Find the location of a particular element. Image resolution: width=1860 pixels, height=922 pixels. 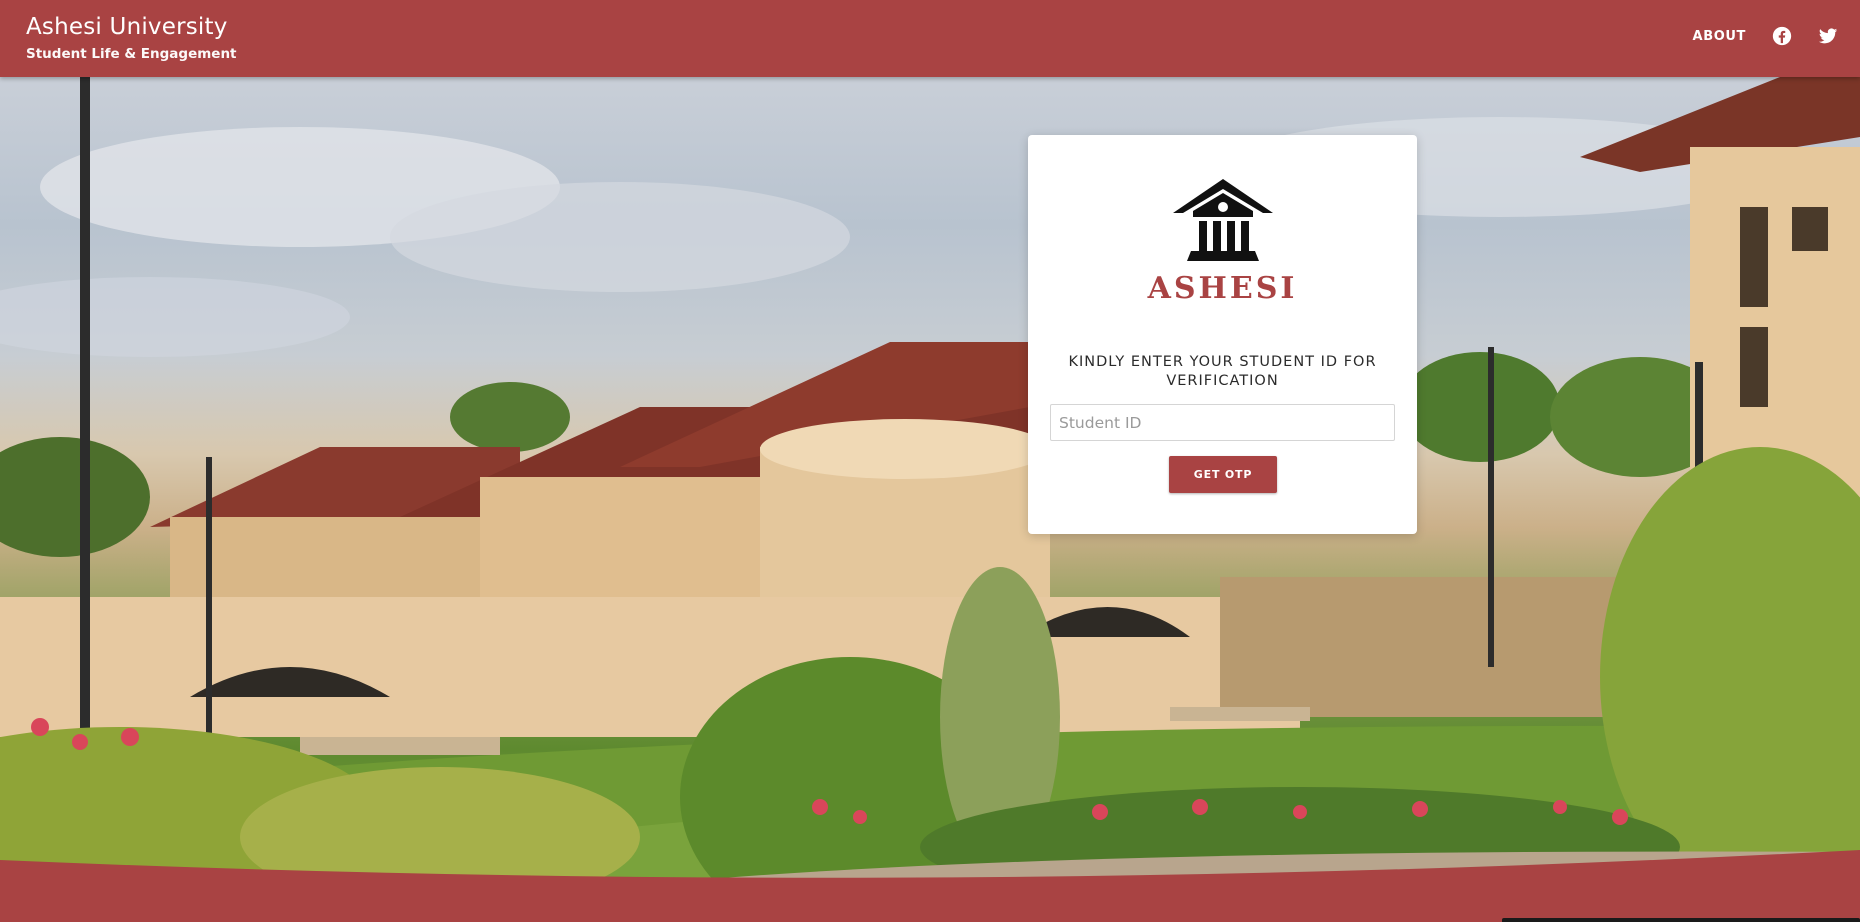

site-subtitle: Student Life & Engagement is located at coordinates (131, 54).